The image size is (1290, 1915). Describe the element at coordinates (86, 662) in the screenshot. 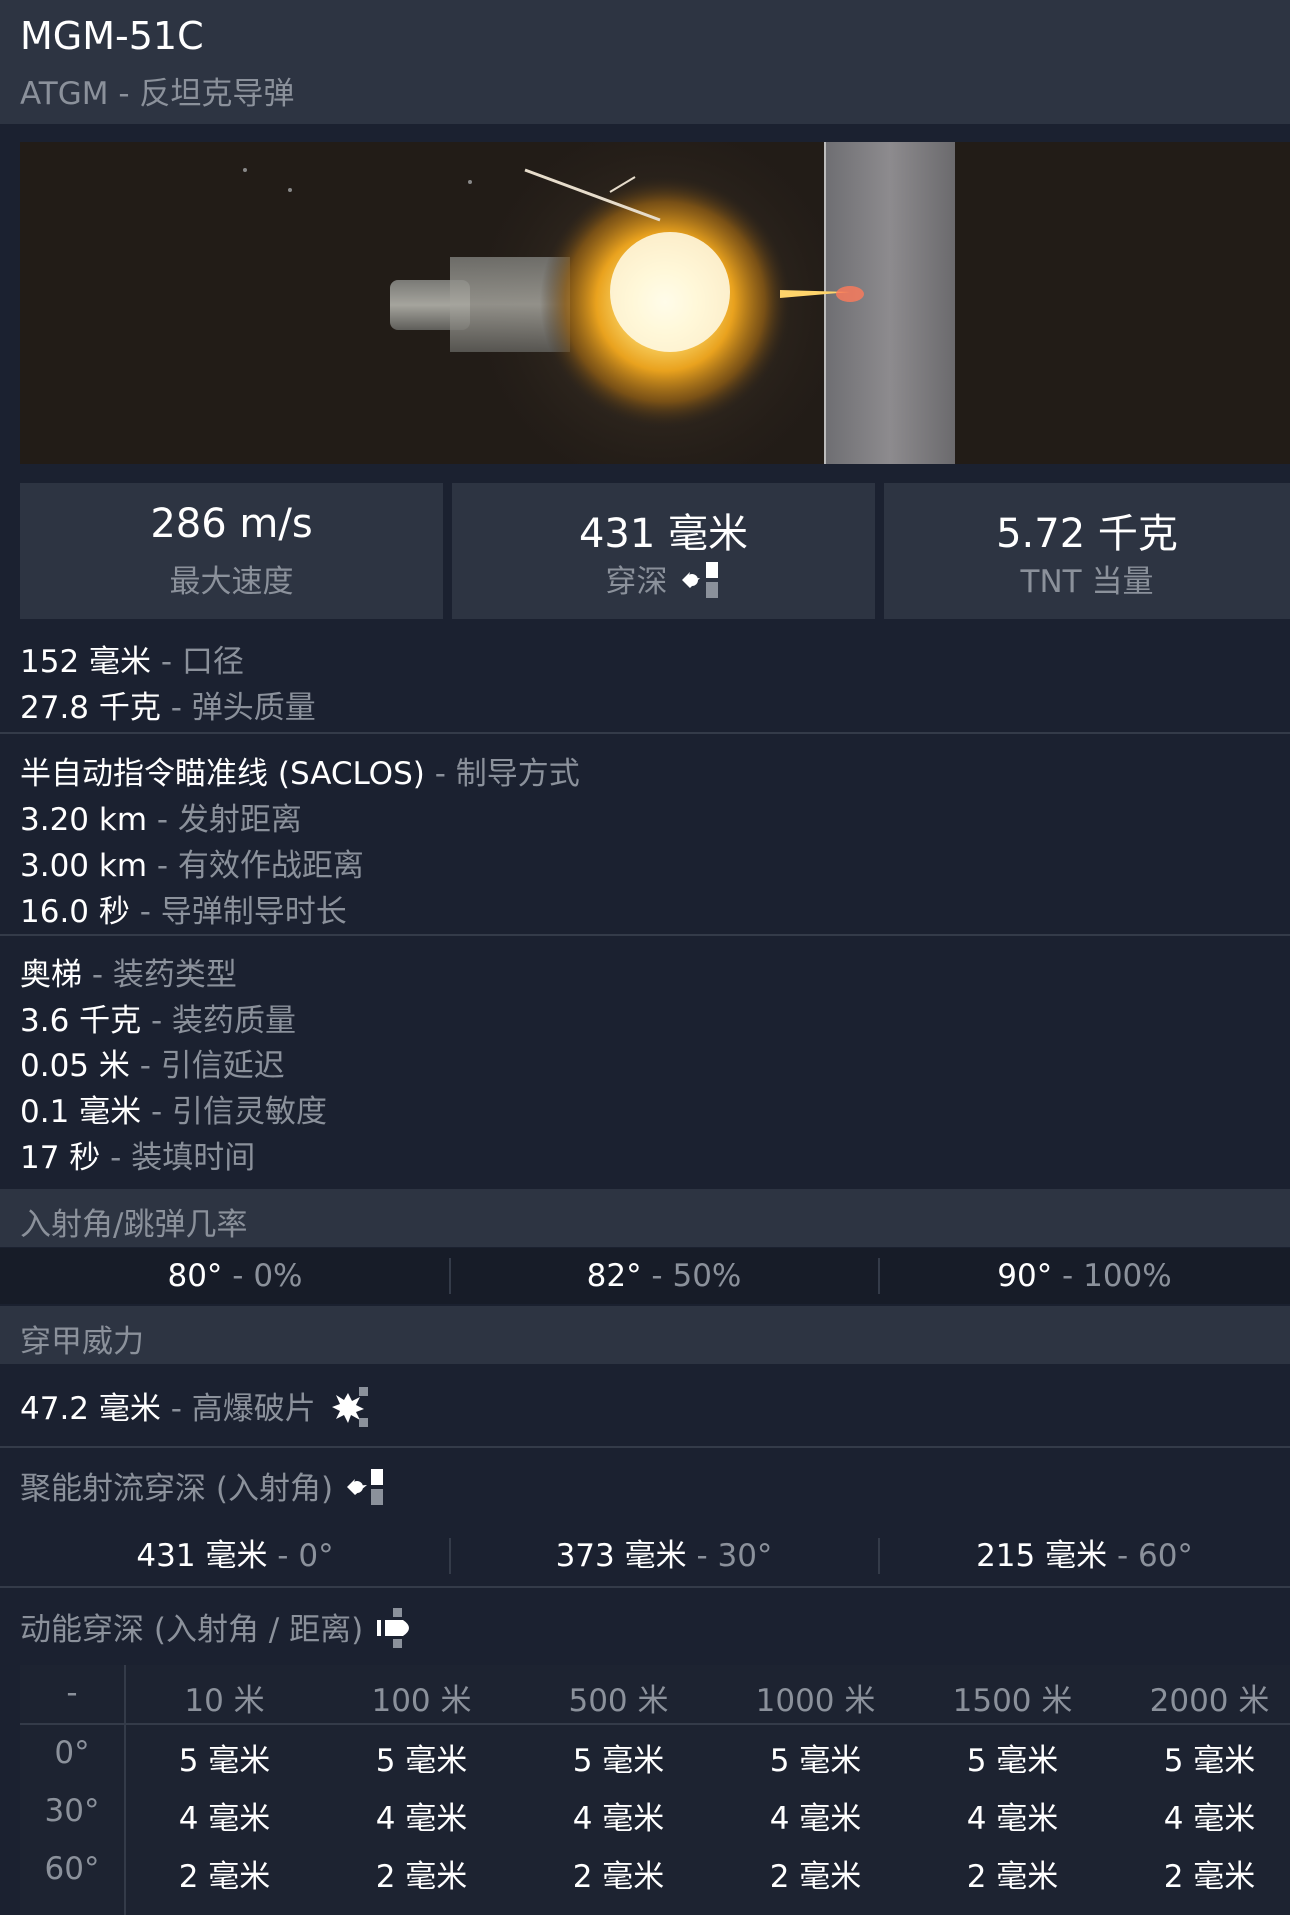

I see `row-value: 152 毫米` at that location.